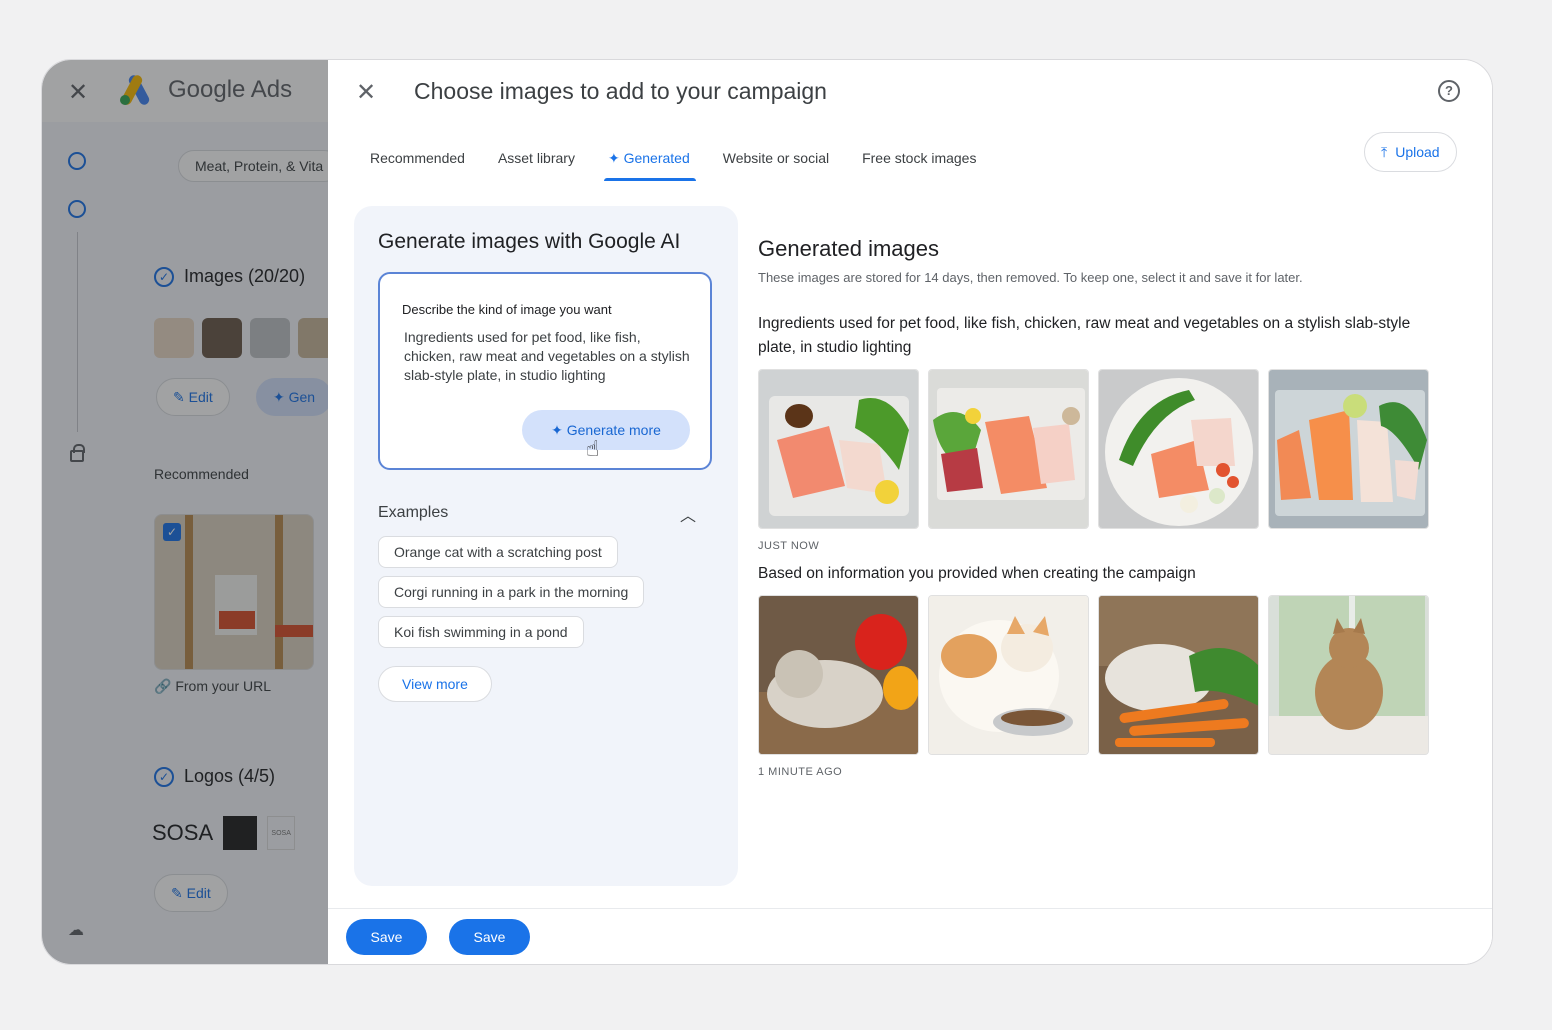 This screenshot has height=1030, width=1552. I want to click on upload-icon: ⤒, so click(1384, 152).